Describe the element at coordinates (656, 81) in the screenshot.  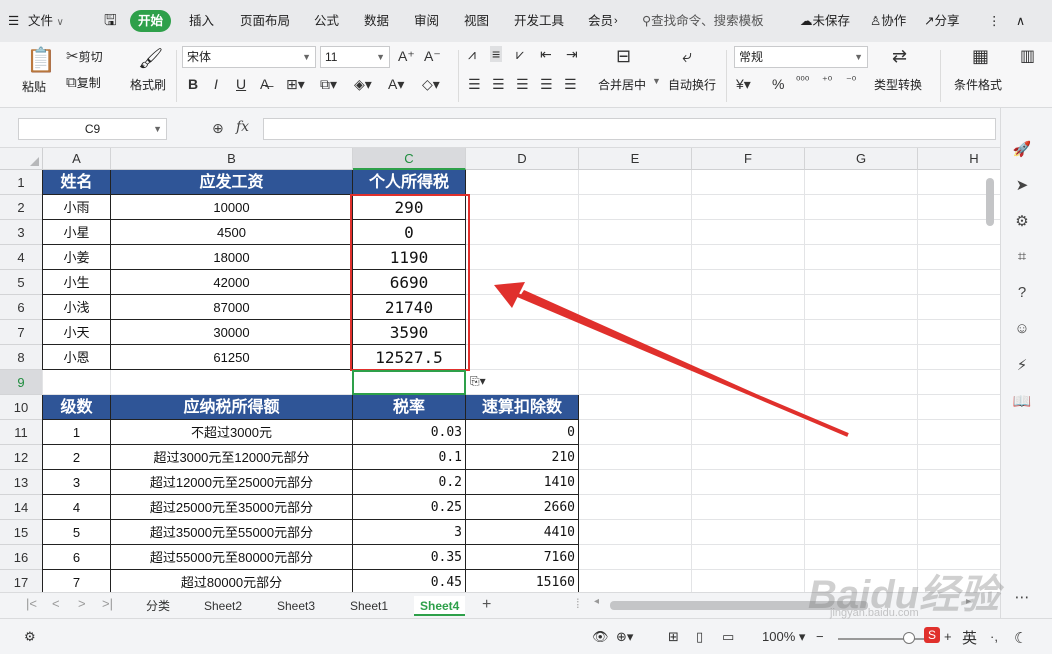
I see `chevron-down-icon: ▼` at that location.